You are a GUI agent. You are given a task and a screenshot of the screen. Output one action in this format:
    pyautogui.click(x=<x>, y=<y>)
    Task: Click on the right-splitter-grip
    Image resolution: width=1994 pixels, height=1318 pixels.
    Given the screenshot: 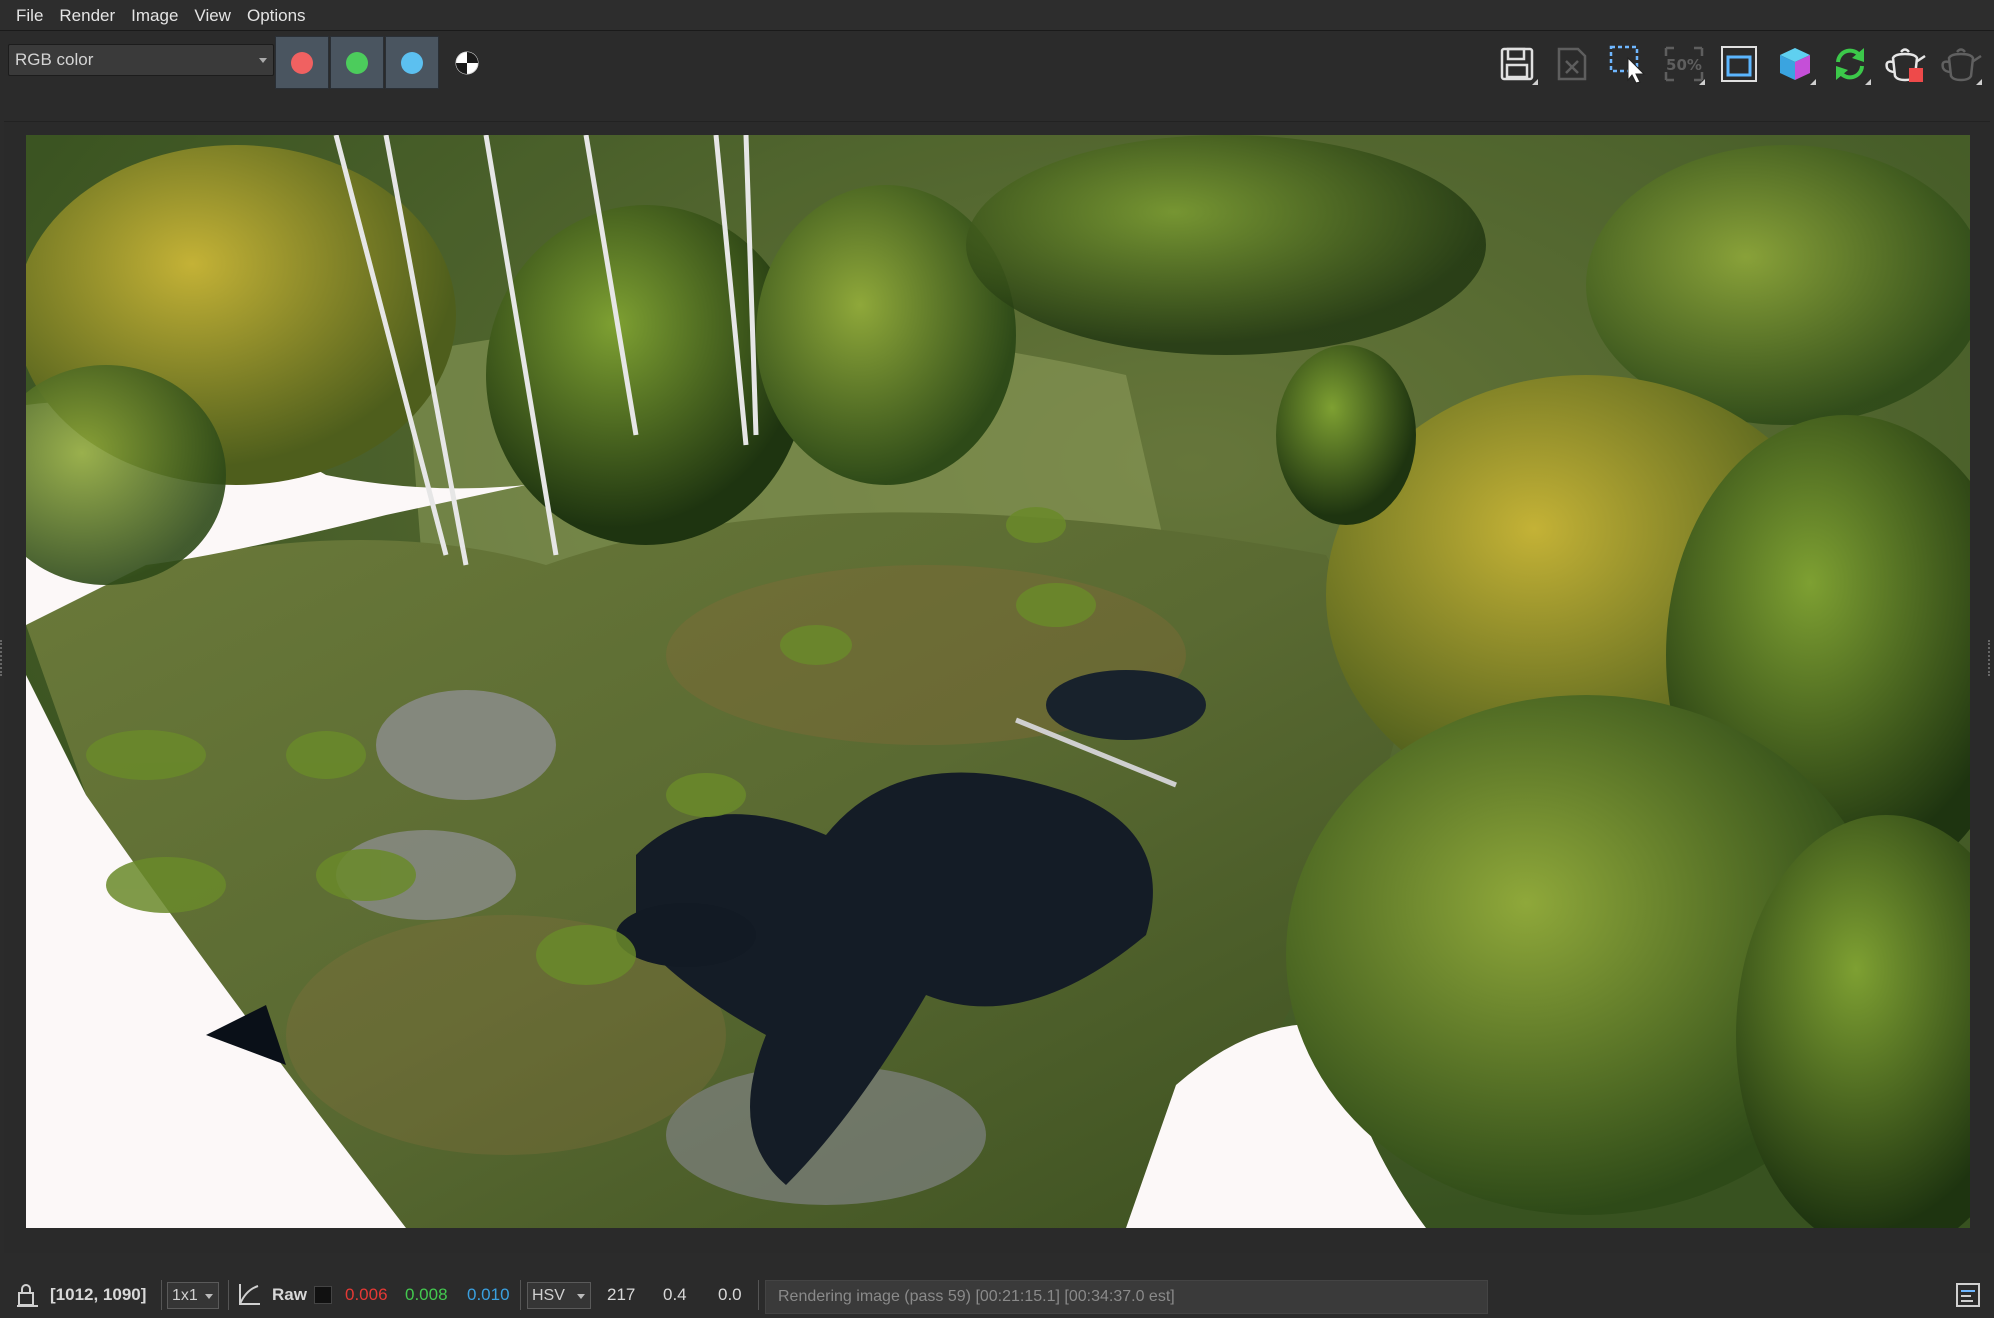 What is the action you would take?
    pyautogui.click(x=1991, y=658)
    